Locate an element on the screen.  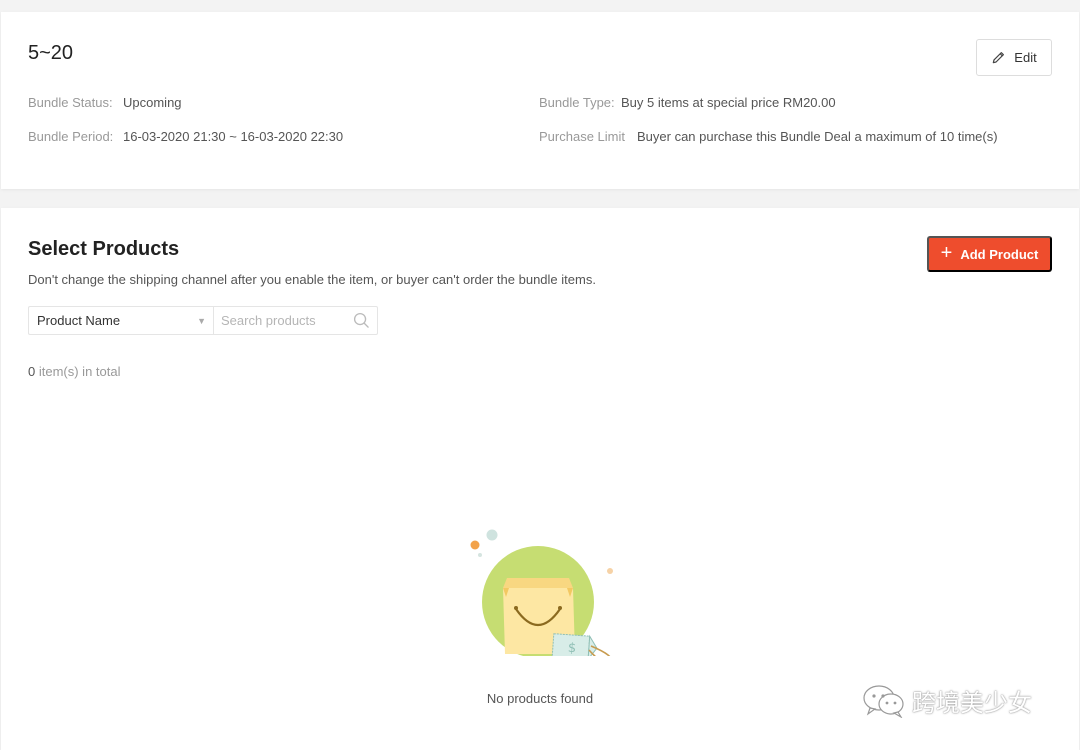
caret-down-icon: ▼ is located at coordinates (201, 320).